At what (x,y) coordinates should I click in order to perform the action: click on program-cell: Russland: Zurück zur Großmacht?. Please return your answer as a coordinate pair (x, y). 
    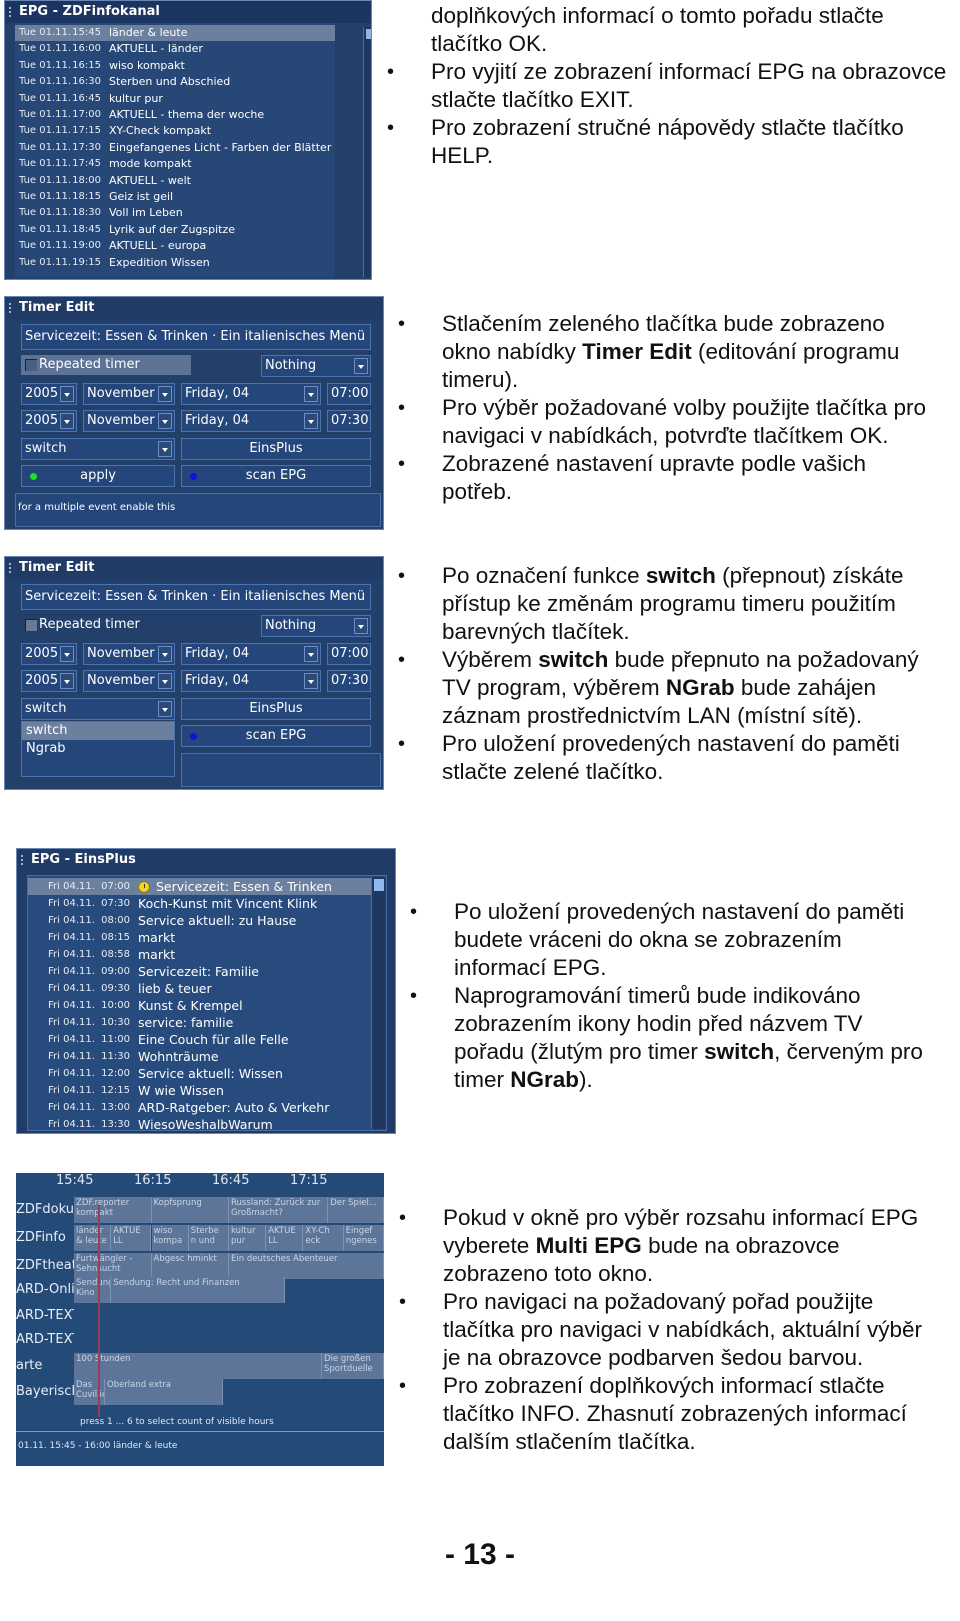
    Looking at the image, I should click on (279, 1210).